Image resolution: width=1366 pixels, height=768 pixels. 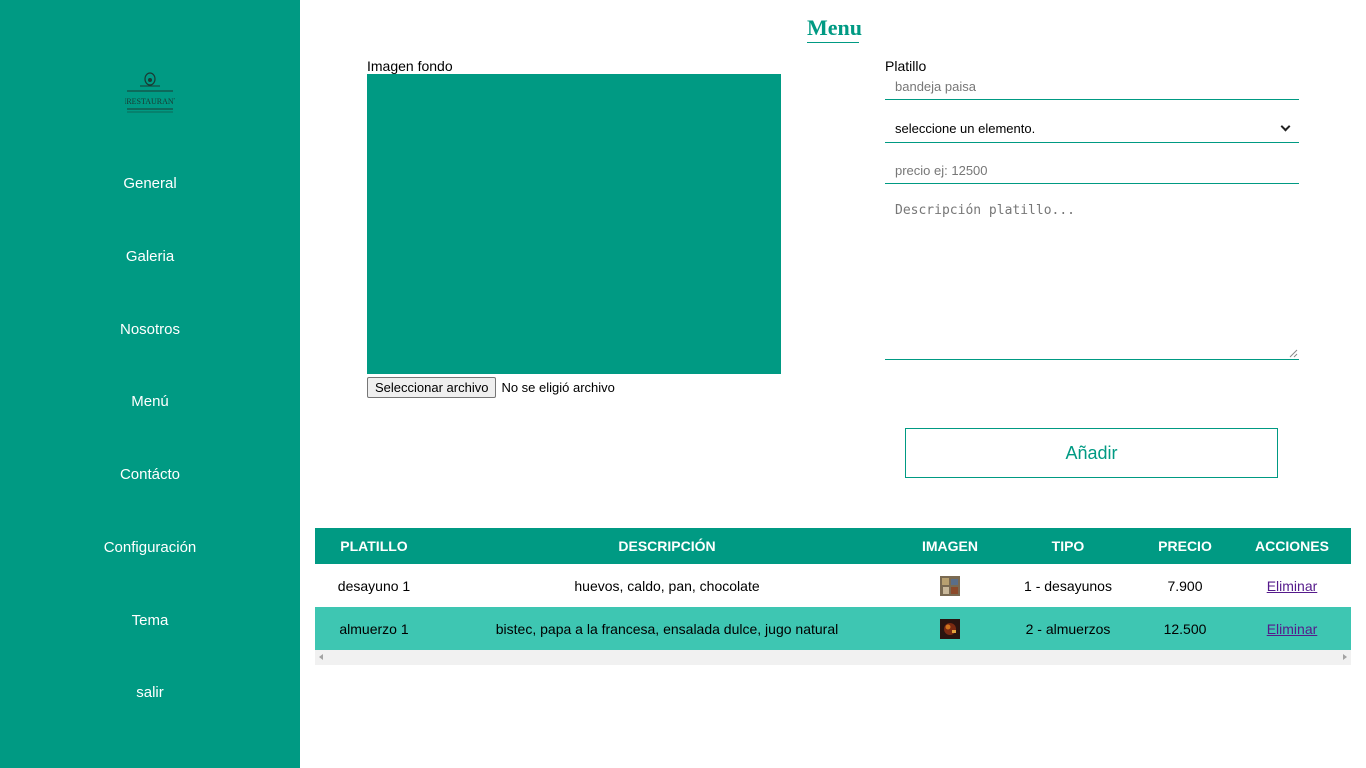 I want to click on logo-icon: MIRESTAURANTE, so click(x=150, y=92).